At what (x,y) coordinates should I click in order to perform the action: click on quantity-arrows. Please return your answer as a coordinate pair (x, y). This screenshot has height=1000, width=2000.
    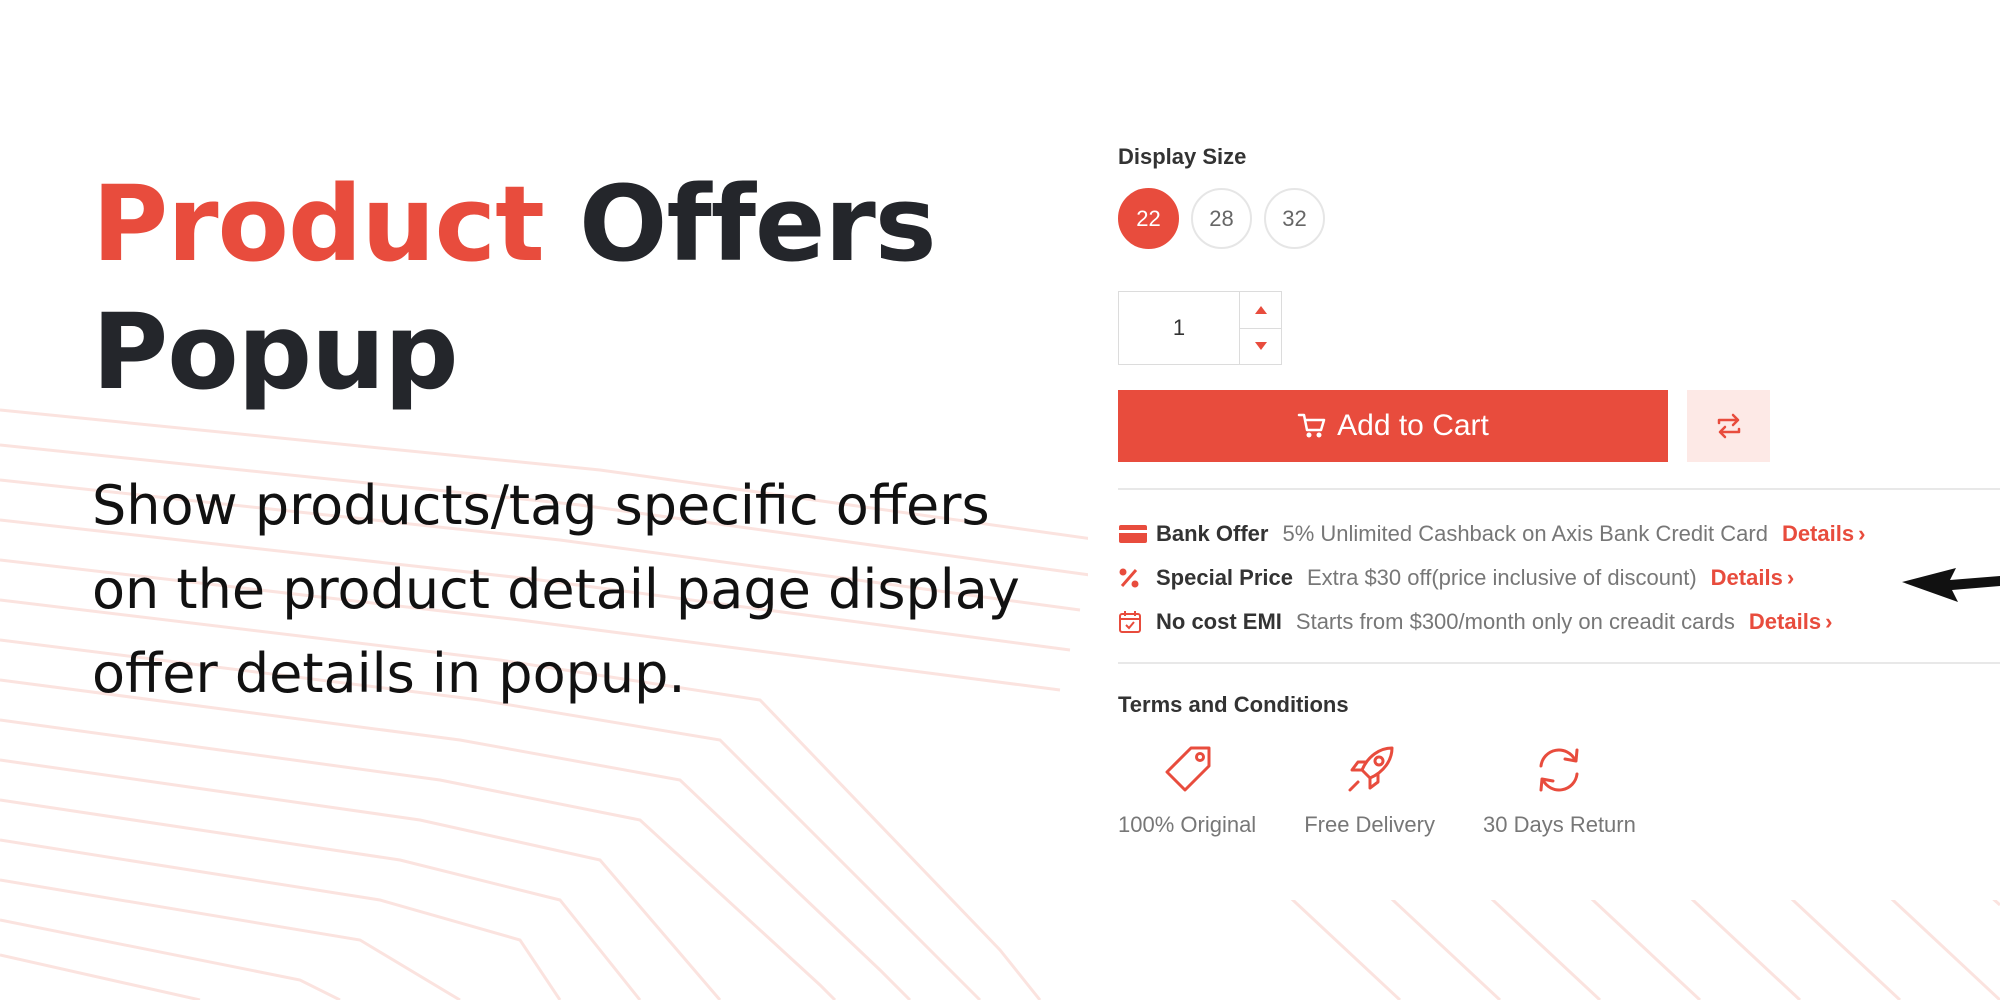
    Looking at the image, I should click on (1260, 328).